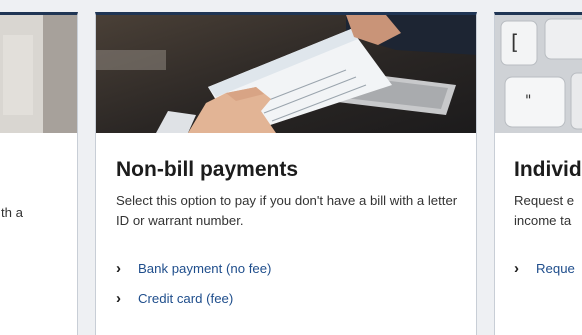 Image resolution: width=582 pixels, height=335 pixels. What do you see at coordinates (207, 169) in the screenshot?
I see `card-title: Non-bill payments` at bounding box center [207, 169].